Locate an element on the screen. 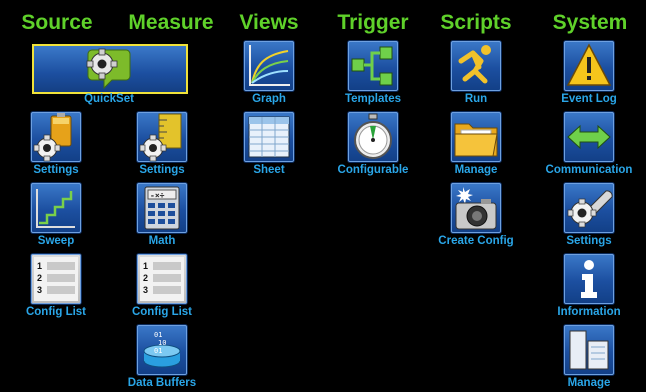 The image size is (646, 392). scripts-create-config-button: Create Config is located at coordinates (476, 216).